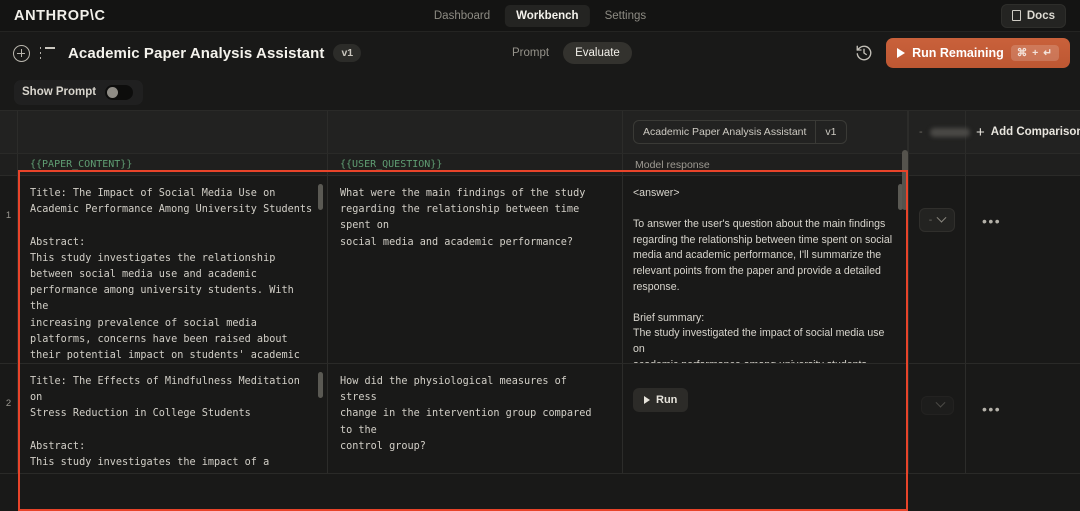 The image size is (1080, 511). I want to click on page-title: Academic Paper Analysis Assistant, so click(196, 53).